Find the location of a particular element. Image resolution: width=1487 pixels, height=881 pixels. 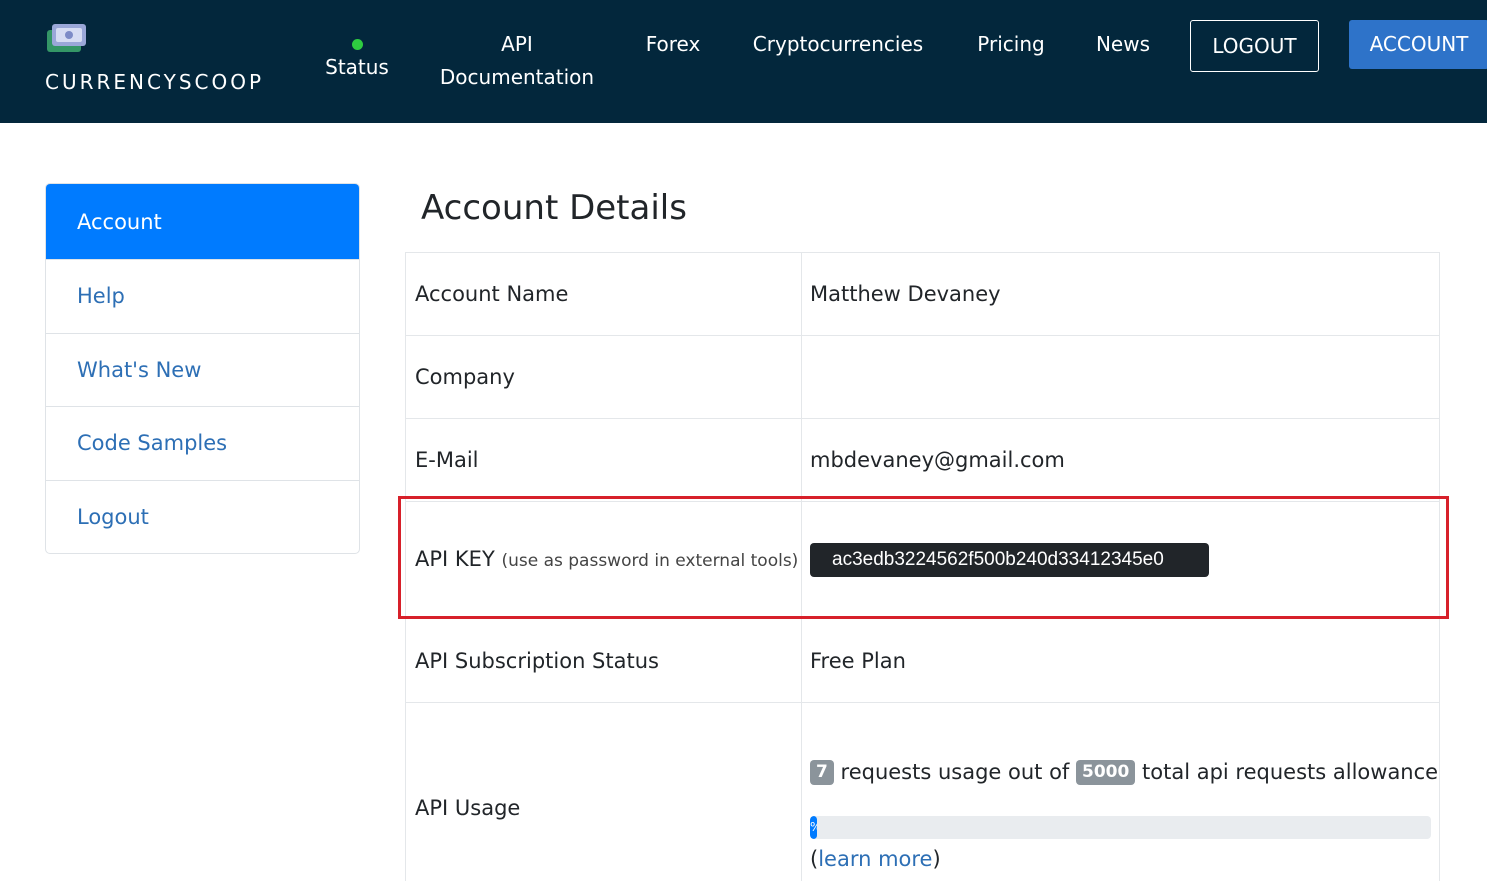

email-label: E-Mail is located at coordinates (603, 460).